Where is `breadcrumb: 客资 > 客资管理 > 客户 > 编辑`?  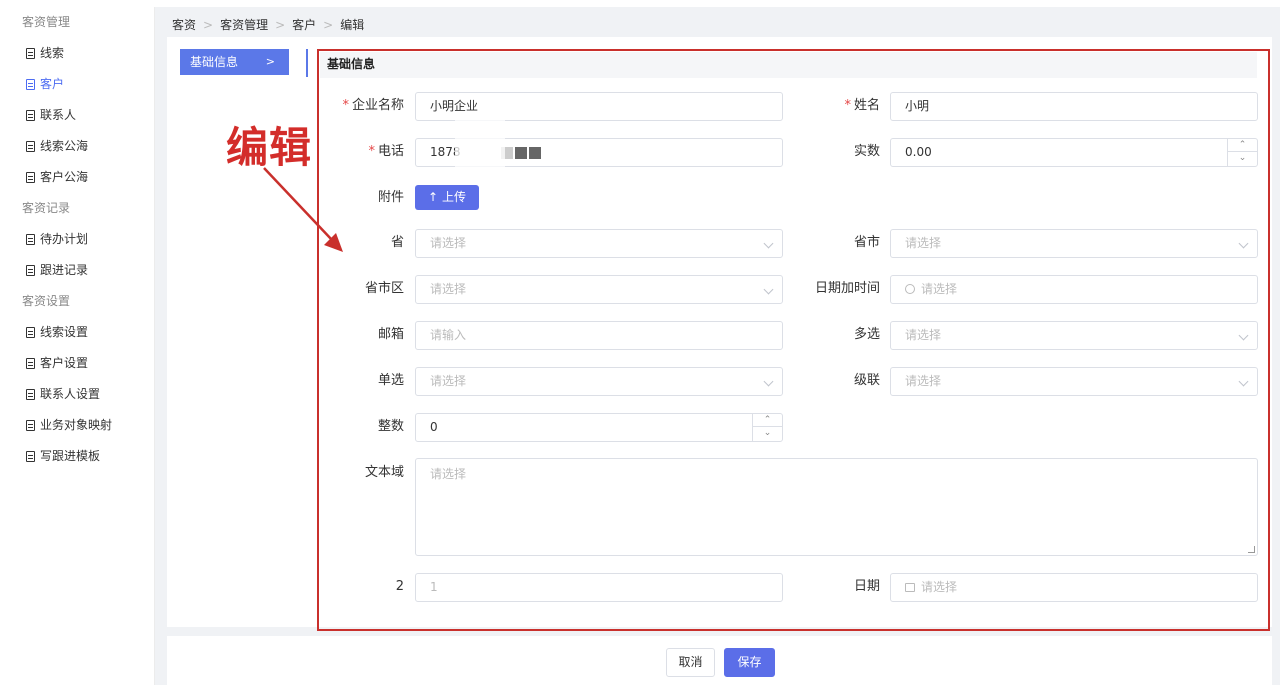 breadcrumb: 客资 > 客资管理 > 客户 > 编辑 is located at coordinates (268, 24).